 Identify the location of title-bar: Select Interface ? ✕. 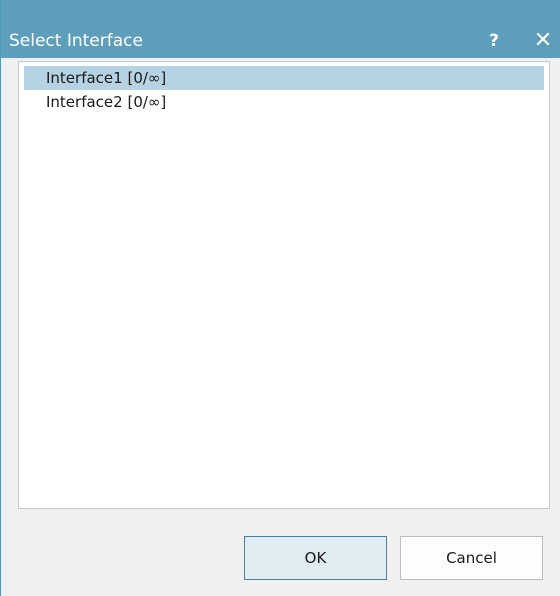
(280, 29).